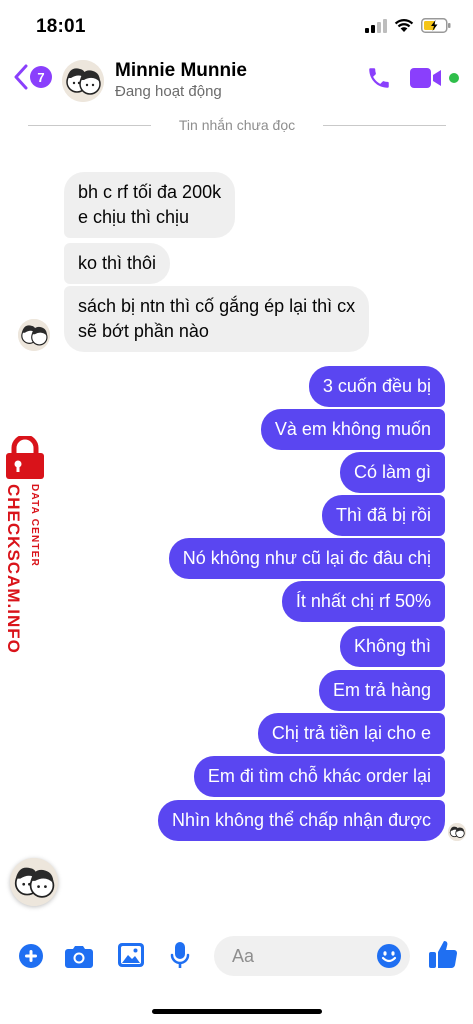  I want to click on unread-divider-label: Tin nhắn chưa đọc, so click(237, 125).